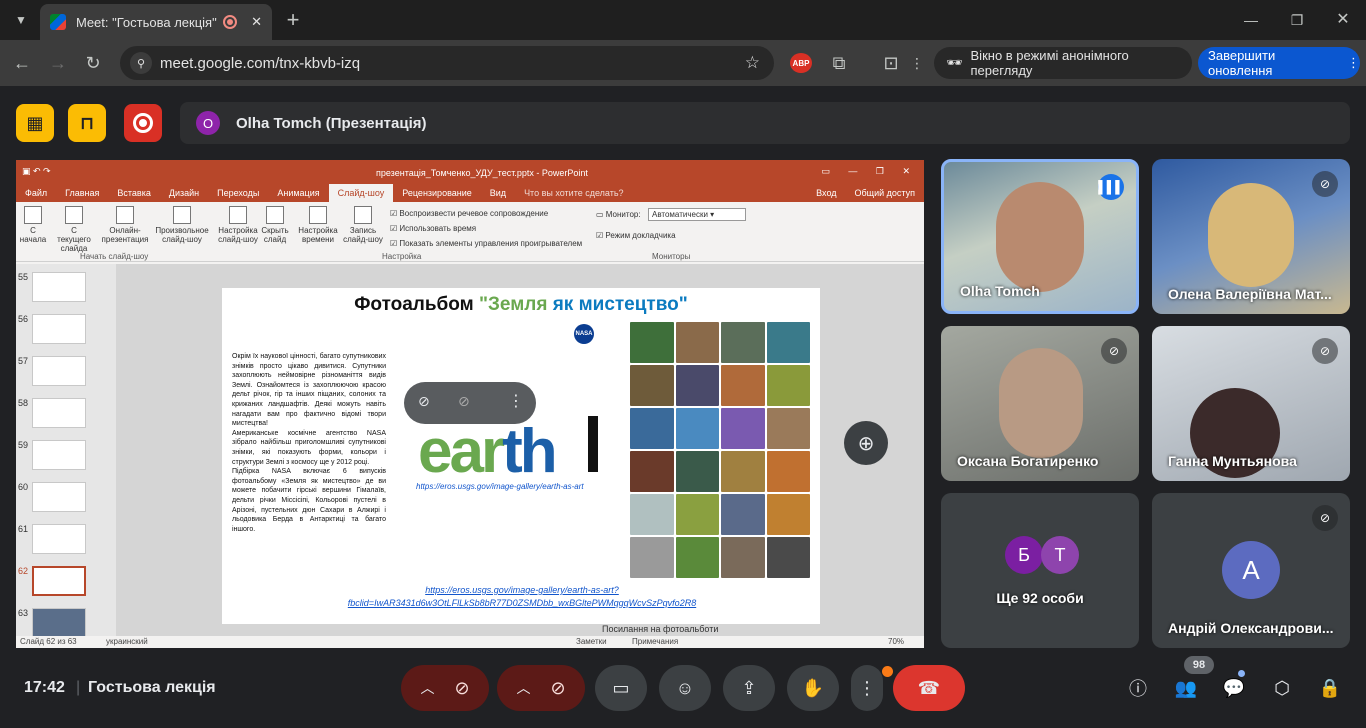  Describe the element at coordinates (23, 613) in the screenshot. I see `slide-number: 63` at that location.